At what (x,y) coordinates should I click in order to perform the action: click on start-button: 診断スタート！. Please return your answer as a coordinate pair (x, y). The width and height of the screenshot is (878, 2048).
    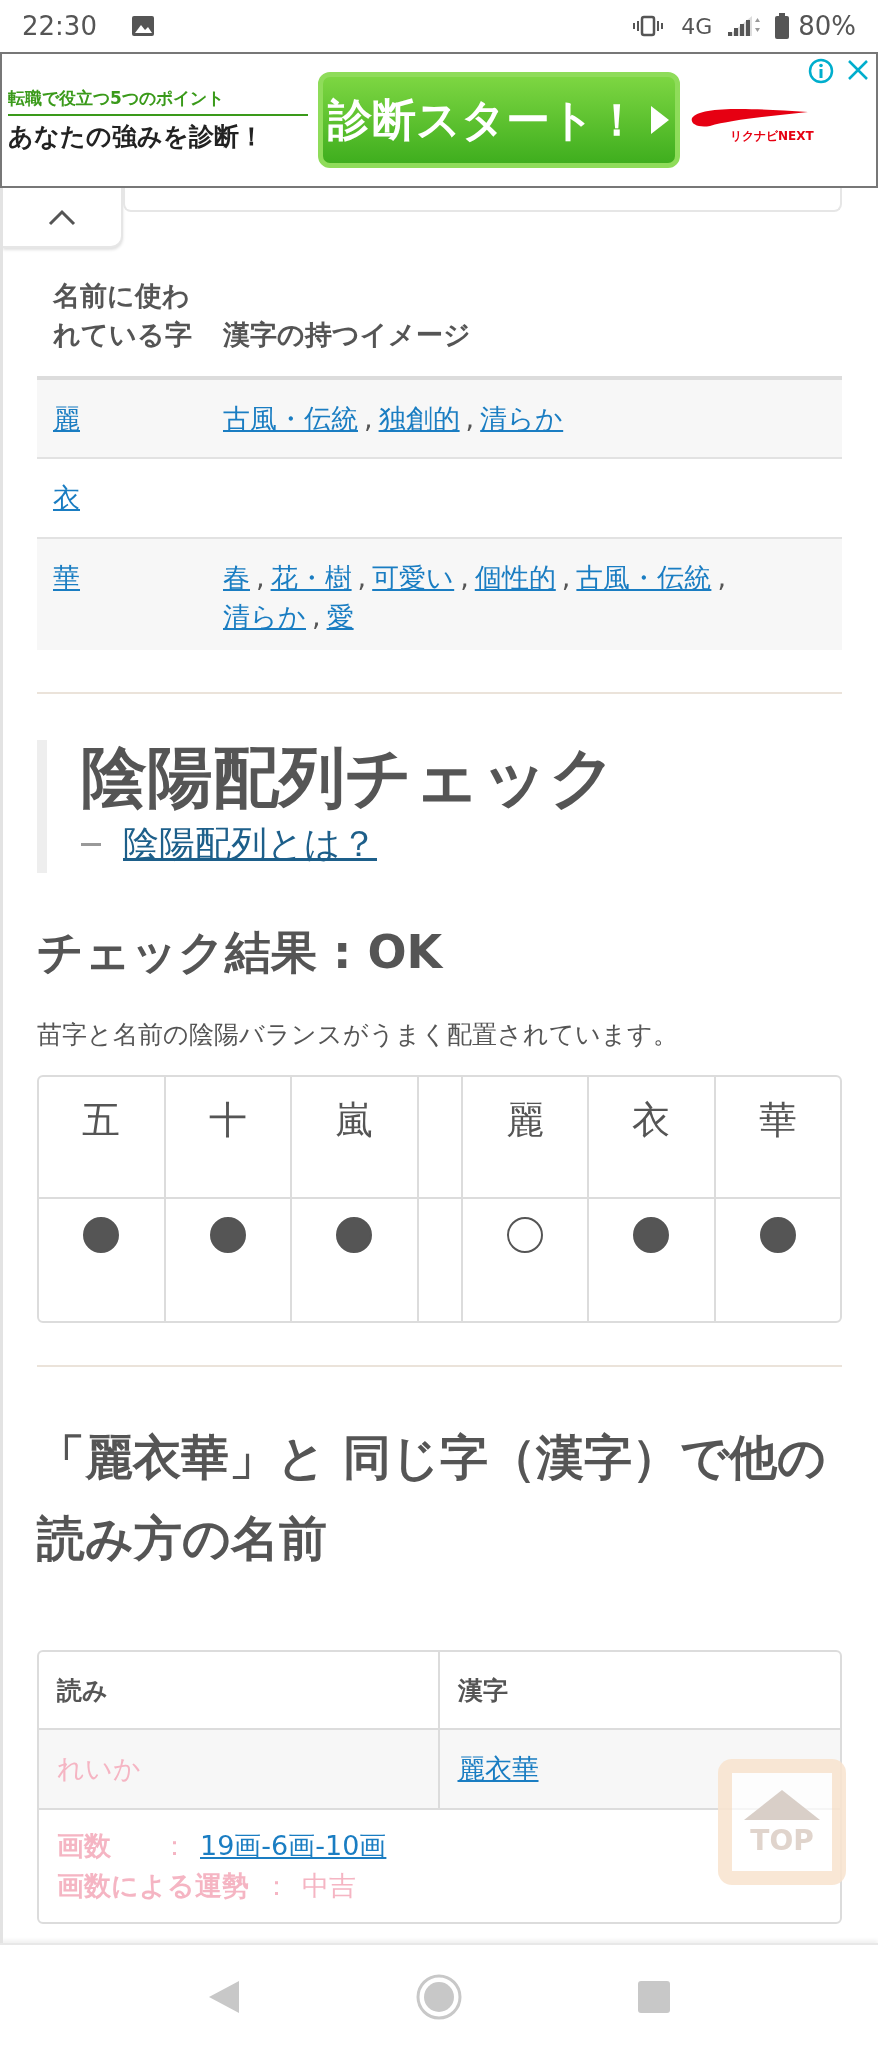
    Looking at the image, I should click on (499, 120).